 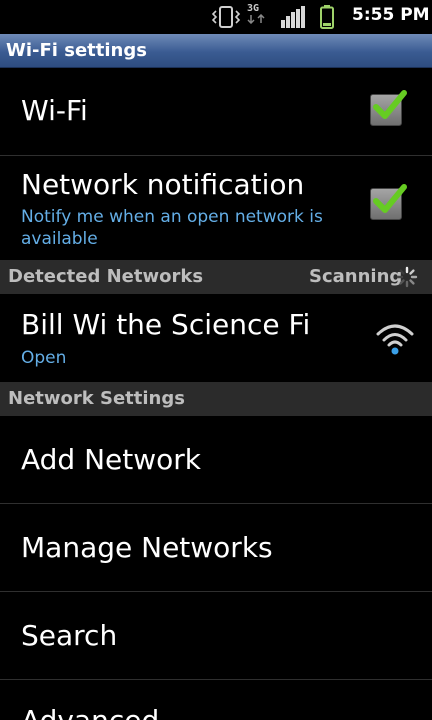 I want to click on wifi-toggle-row: Wi-Fi, so click(x=216, y=112).